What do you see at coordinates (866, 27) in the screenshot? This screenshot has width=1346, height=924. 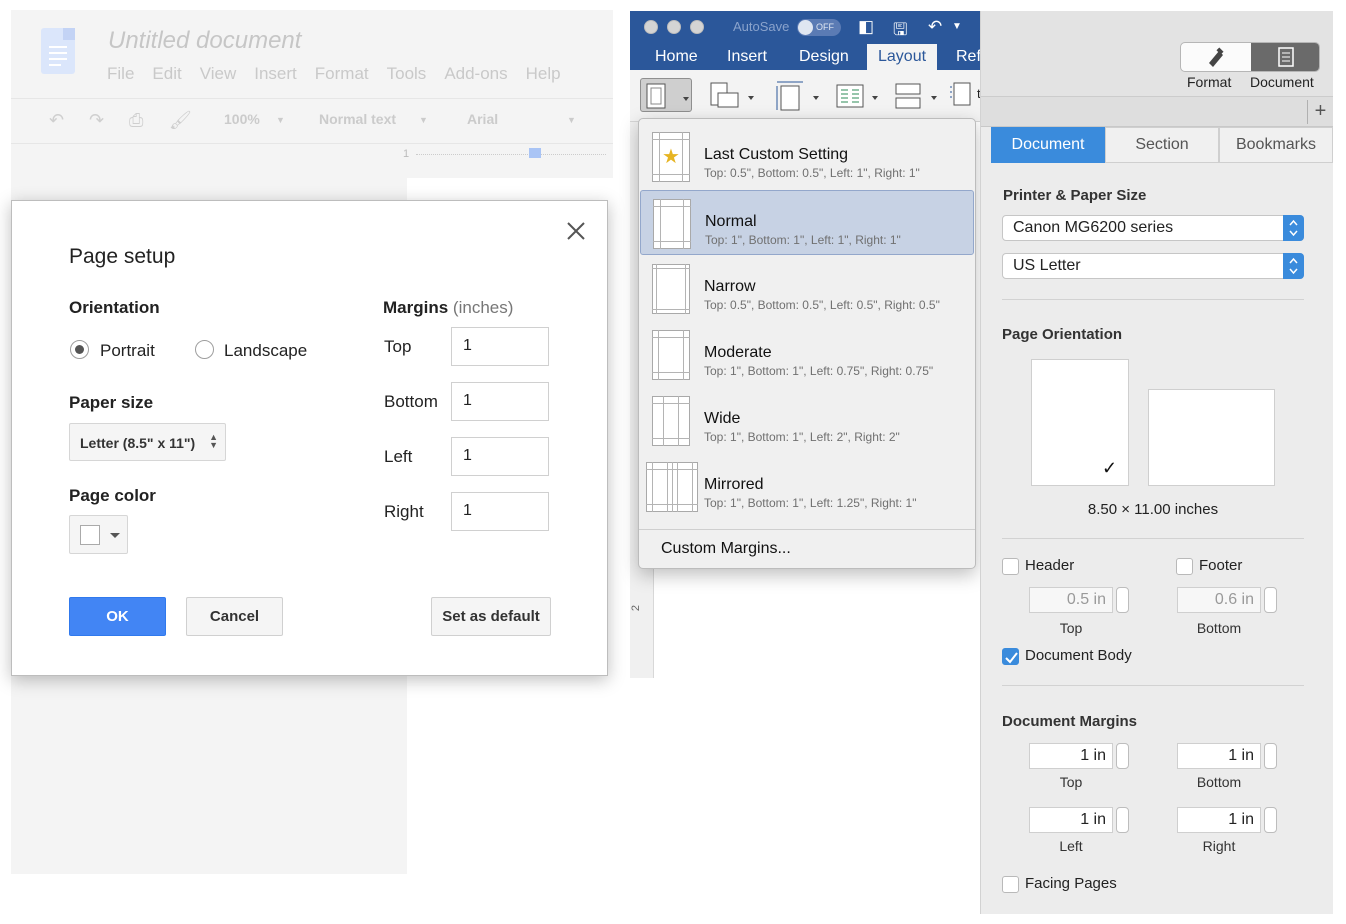 I see `sidebar-icon: ◧` at bounding box center [866, 27].